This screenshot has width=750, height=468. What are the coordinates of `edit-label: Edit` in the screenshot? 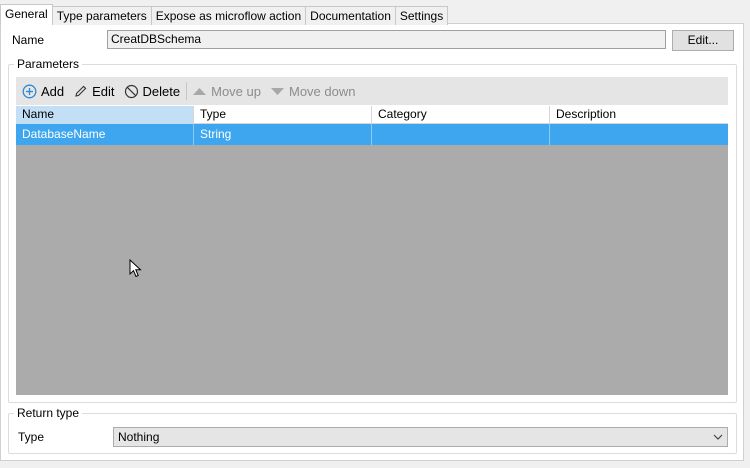 It's located at (103, 91).